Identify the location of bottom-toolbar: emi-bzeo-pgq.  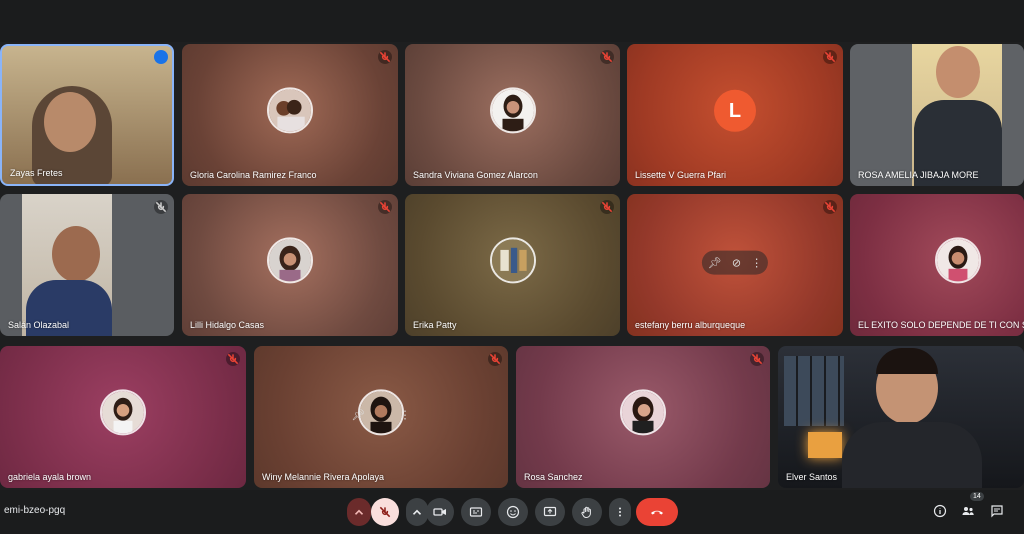
(512, 512).